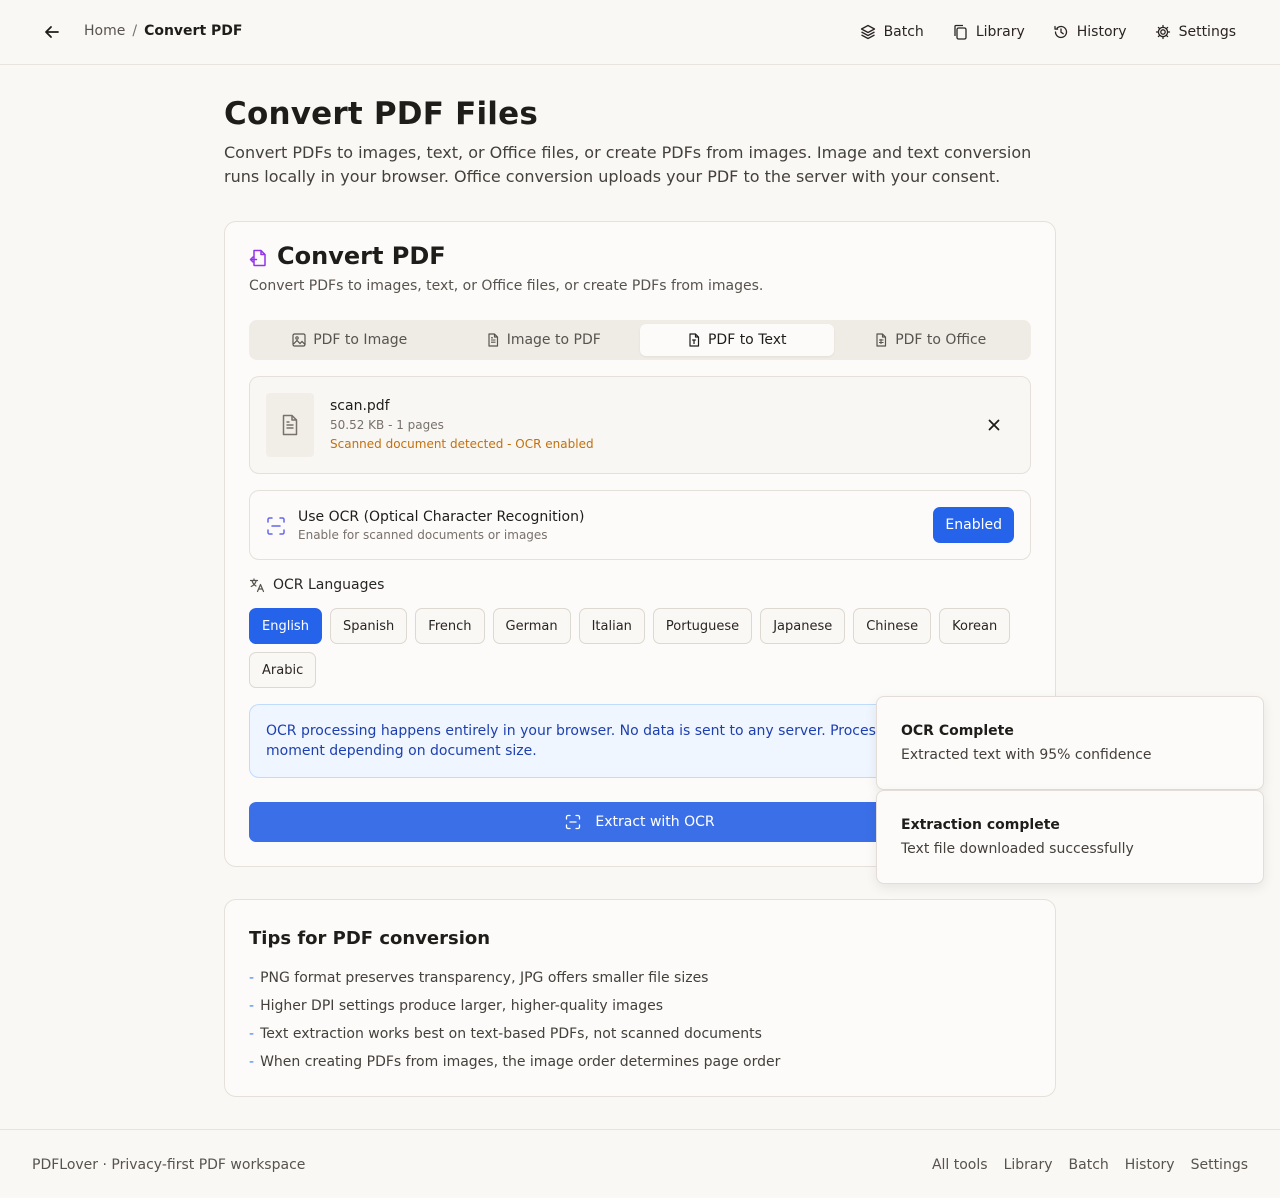 The width and height of the screenshot is (1280, 1198). Describe the element at coordinates (975, 626) in the screenshot. I see `language-chip-korean: Korean` at that location.